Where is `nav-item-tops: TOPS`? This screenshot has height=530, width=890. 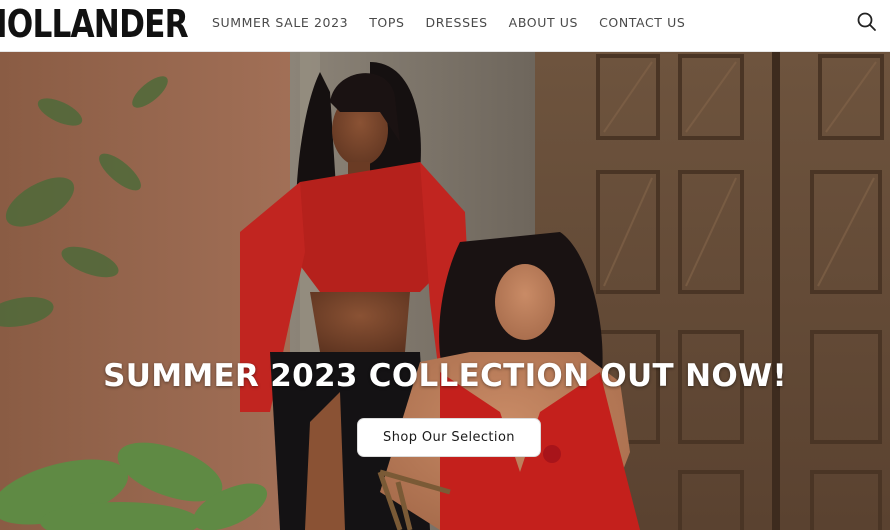
nav-item-tops: TOPS is located at coordinates (386, 22).